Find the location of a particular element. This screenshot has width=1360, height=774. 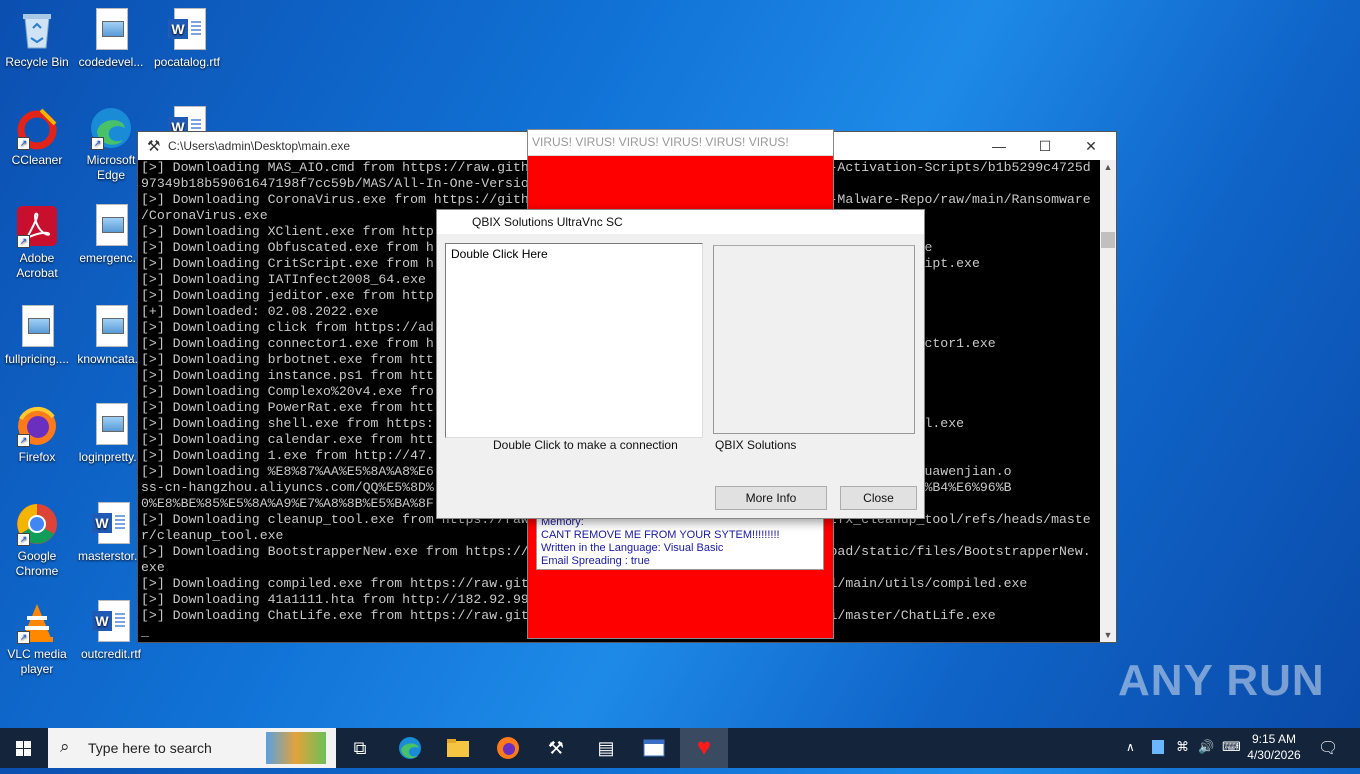

network-icon: ⌘ is located at coordinates (1182, 748).